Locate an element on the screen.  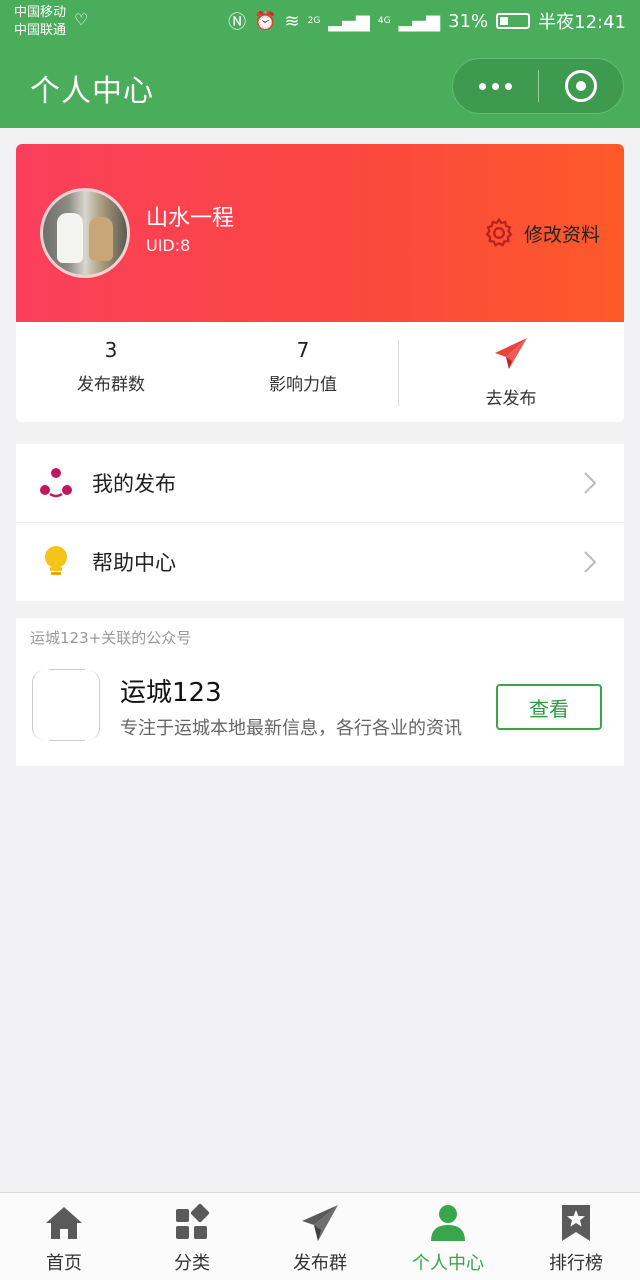
tab-ranking: 排行榜 is located at coordinates (576, 1236).